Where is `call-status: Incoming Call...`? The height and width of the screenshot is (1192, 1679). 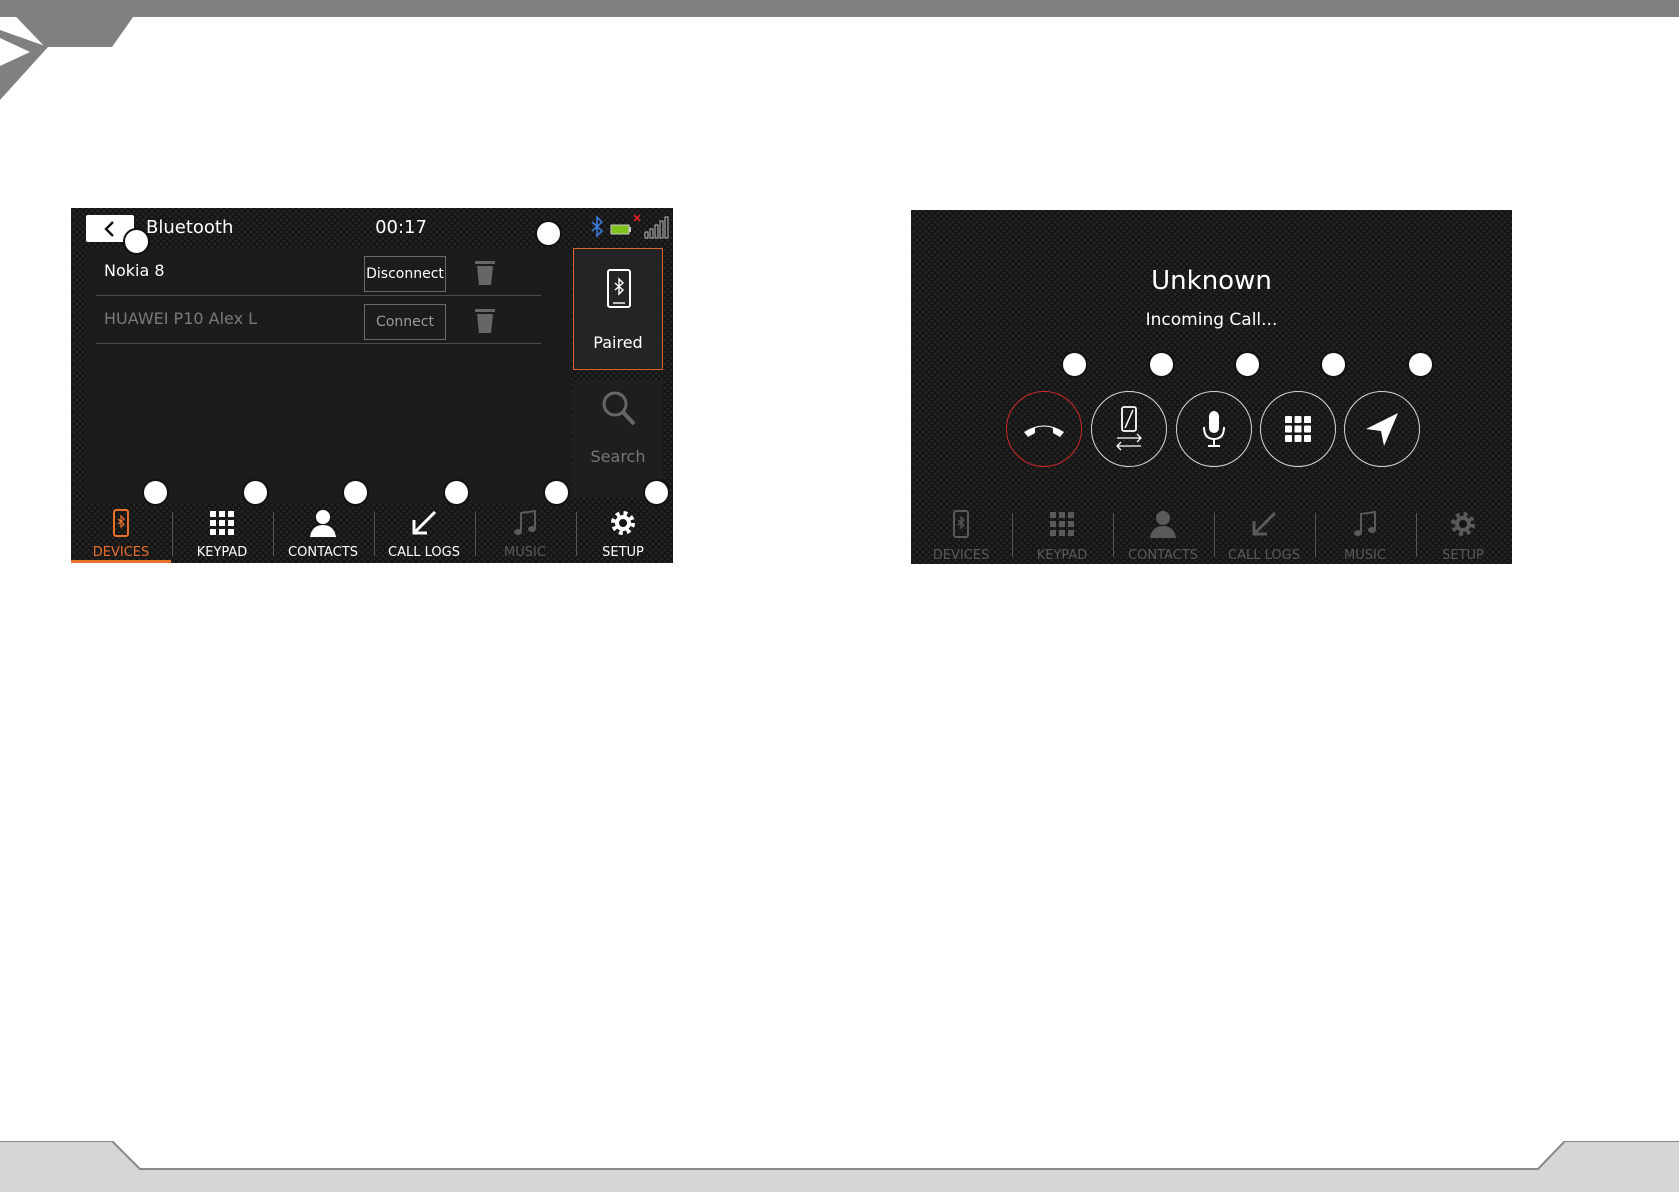
call-status: Incoming Call... is located at coordinates (1211, 320).